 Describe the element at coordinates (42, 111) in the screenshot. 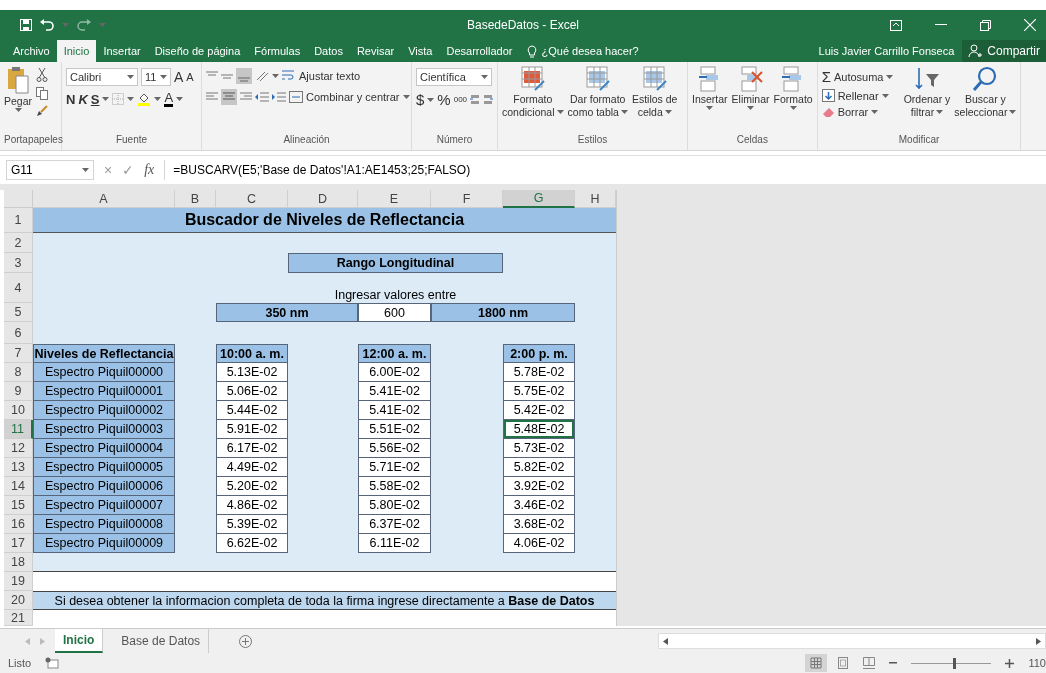

I see `format-painter-icon` at that location.